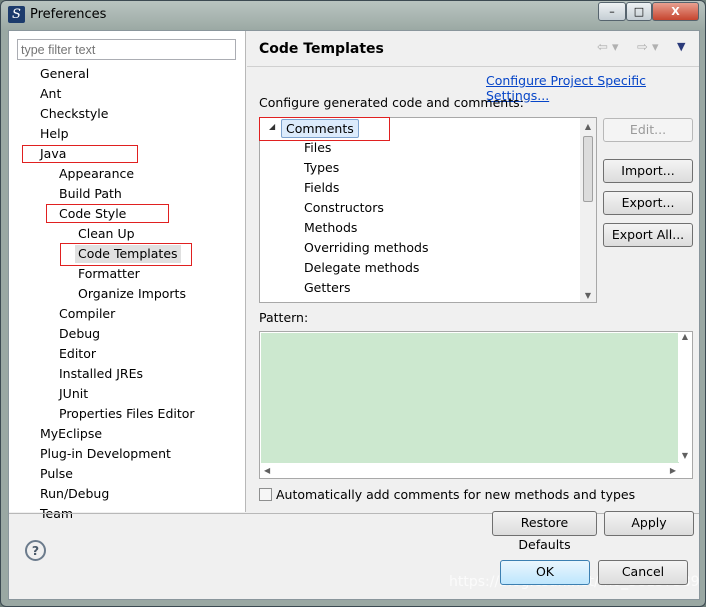 This screenshot has height=607, width=706. I want to click on tree-item: Clean Up, so click(106, 234).